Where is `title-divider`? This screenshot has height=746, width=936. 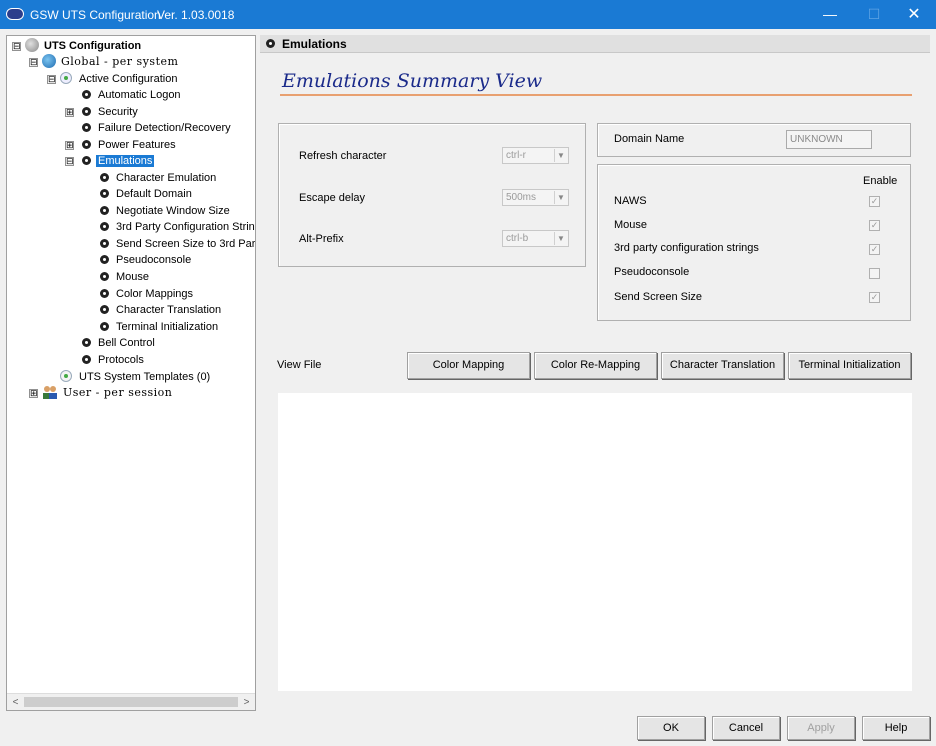
title-divider is located at coordinates (596, 95).